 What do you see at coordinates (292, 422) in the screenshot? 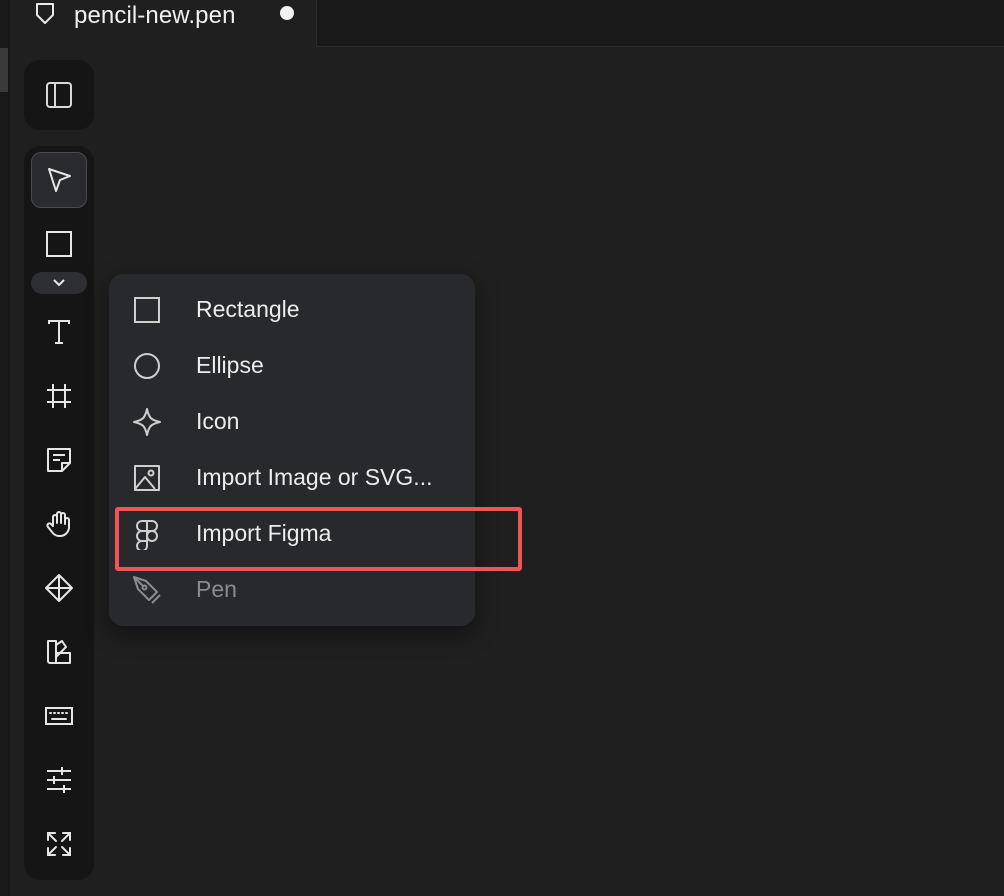
I see `menu-item-icon: Icon` at bounding box center [292, 422].